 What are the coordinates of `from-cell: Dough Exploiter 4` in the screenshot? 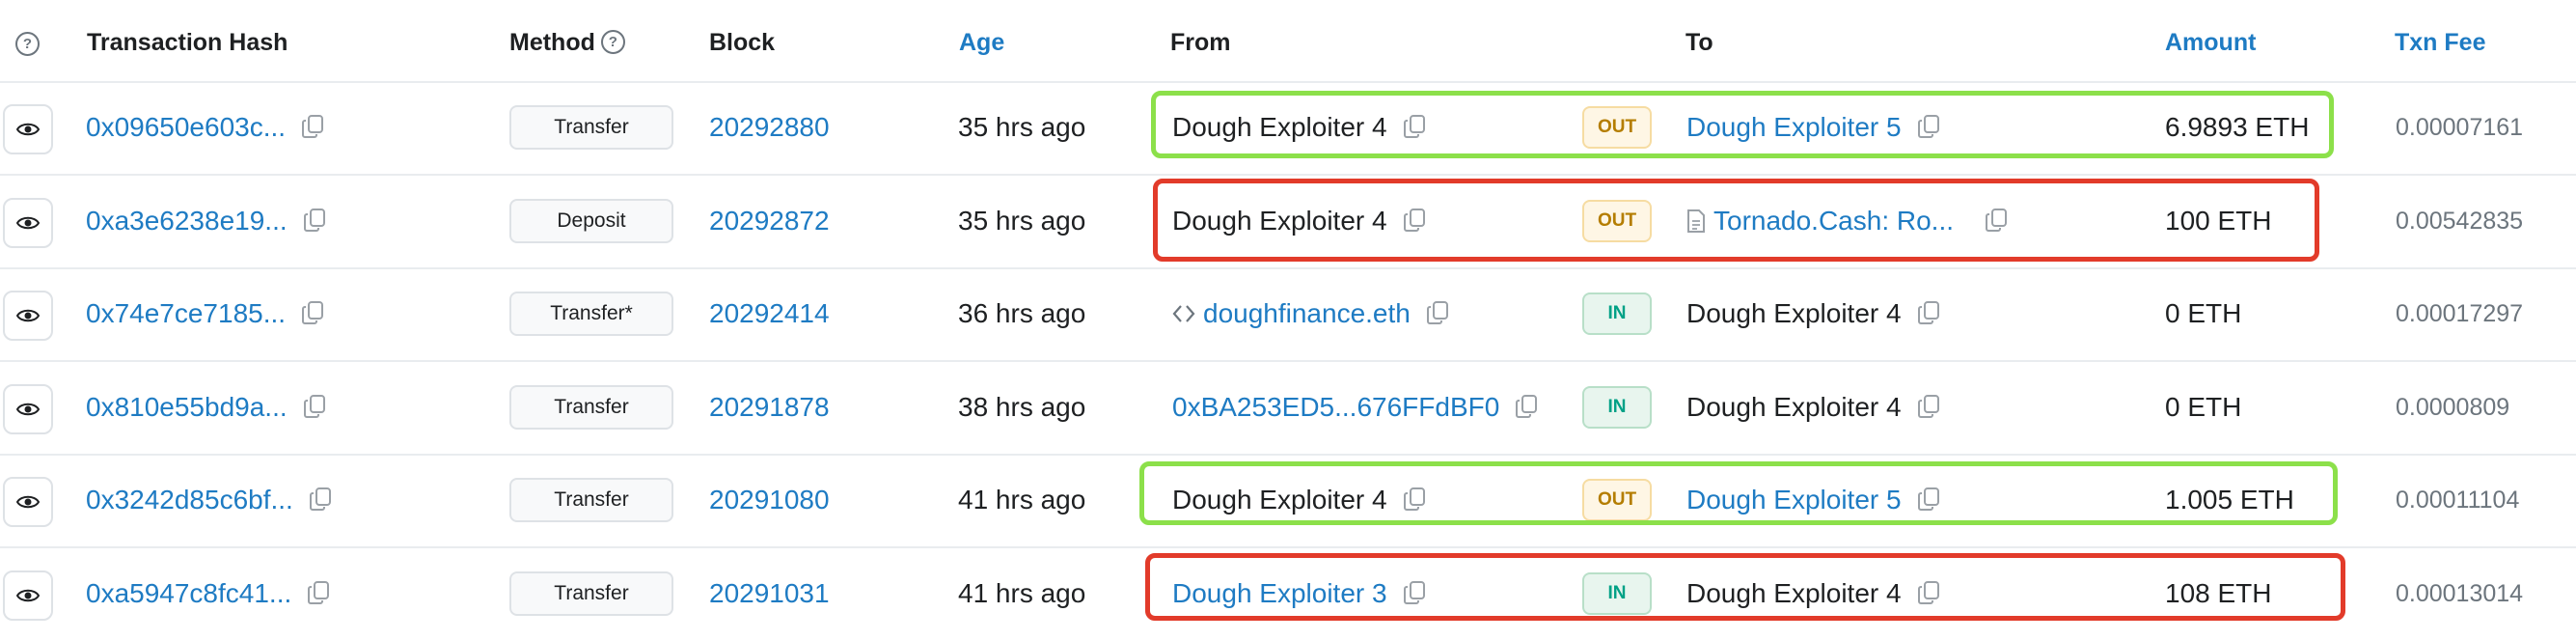 It's located at (1300, 221).